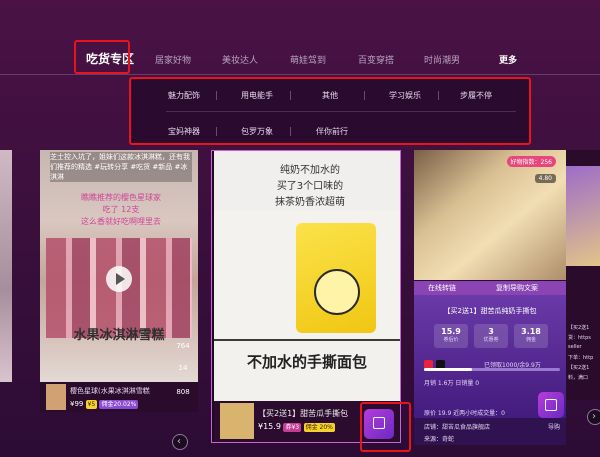 This screenshot has width=600, height=457. What do you see at coordinates (121, 221) in the screenshot?
I see `overlay-text: 这么香就好吃啊哩里去` at bounding box center [121, 221].